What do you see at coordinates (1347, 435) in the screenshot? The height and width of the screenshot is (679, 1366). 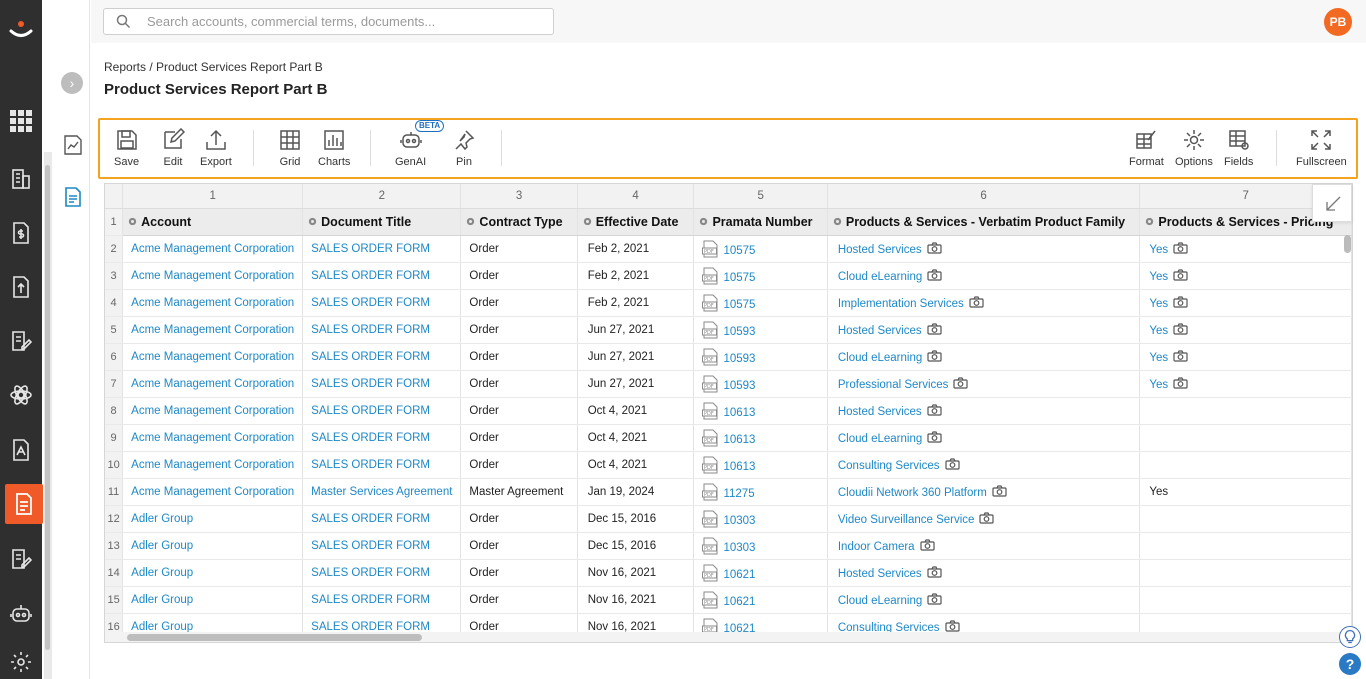 I see `vertical-scrollbar` at bounding box center [1347, 435].